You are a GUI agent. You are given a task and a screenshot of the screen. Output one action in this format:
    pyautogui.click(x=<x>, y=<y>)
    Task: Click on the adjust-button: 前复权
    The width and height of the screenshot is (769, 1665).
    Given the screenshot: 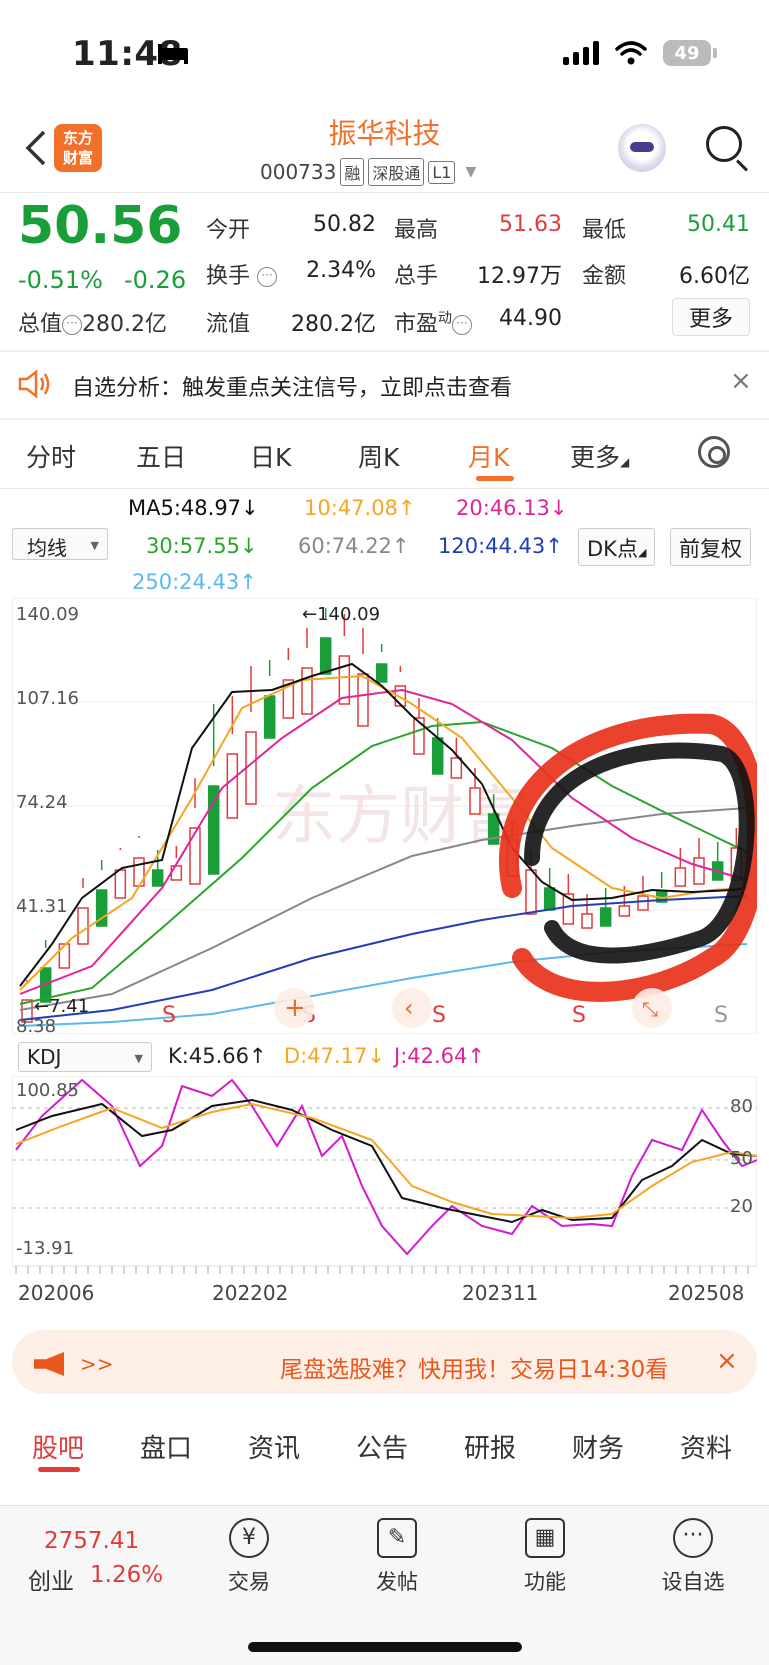 What is the action you would take?
    pyautogui.click(x=710, y=547)
    